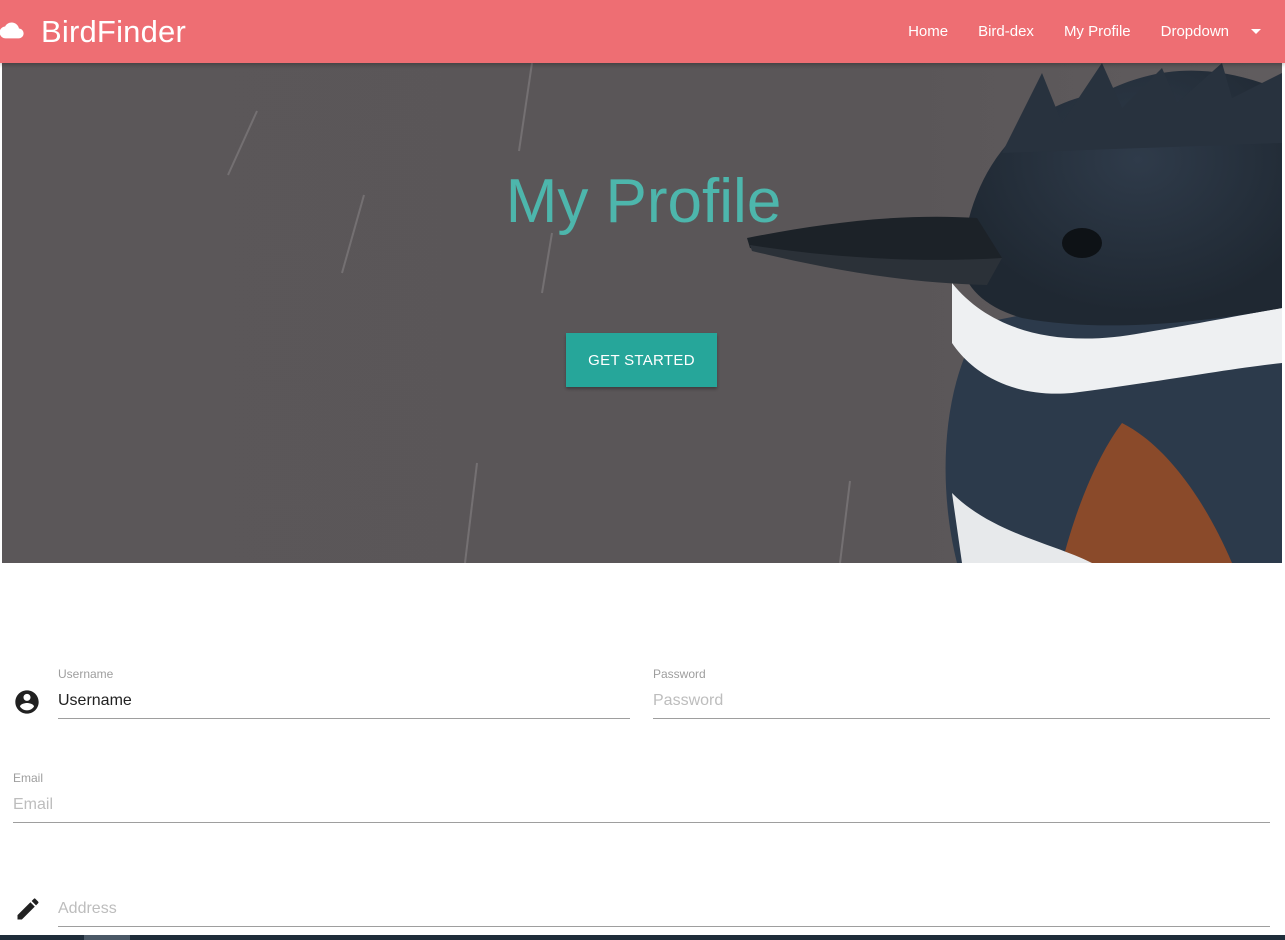  Describe the element at coordinates (1006, 31) in the screenshot. I see `nav-link-bird-dex: Bird-dex` at that location.